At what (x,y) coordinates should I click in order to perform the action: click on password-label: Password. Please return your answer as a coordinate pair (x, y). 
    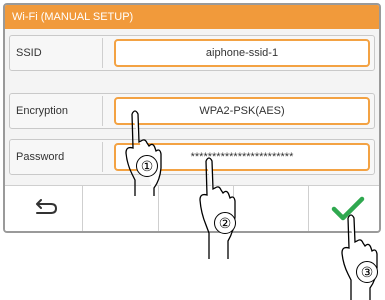
    Looking at the image, I should click on (40, 157).